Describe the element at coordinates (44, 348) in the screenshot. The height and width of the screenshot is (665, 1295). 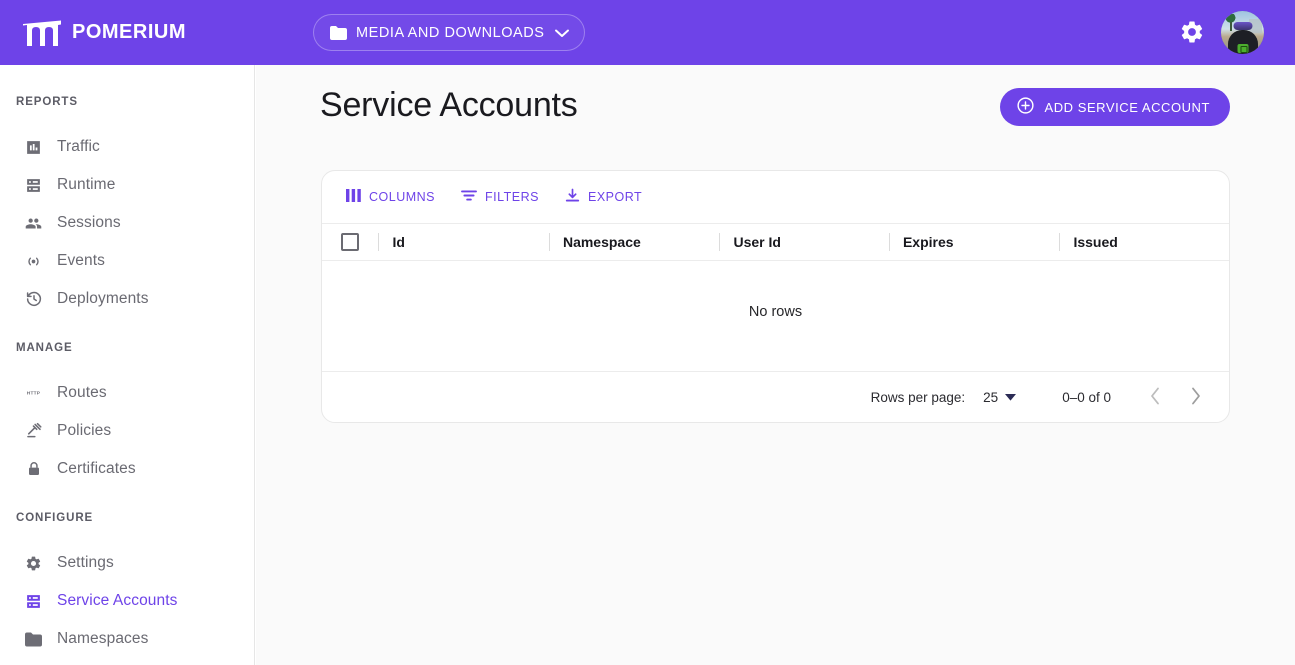
I see `sidebar-section-manage: MANAGE` at that location.